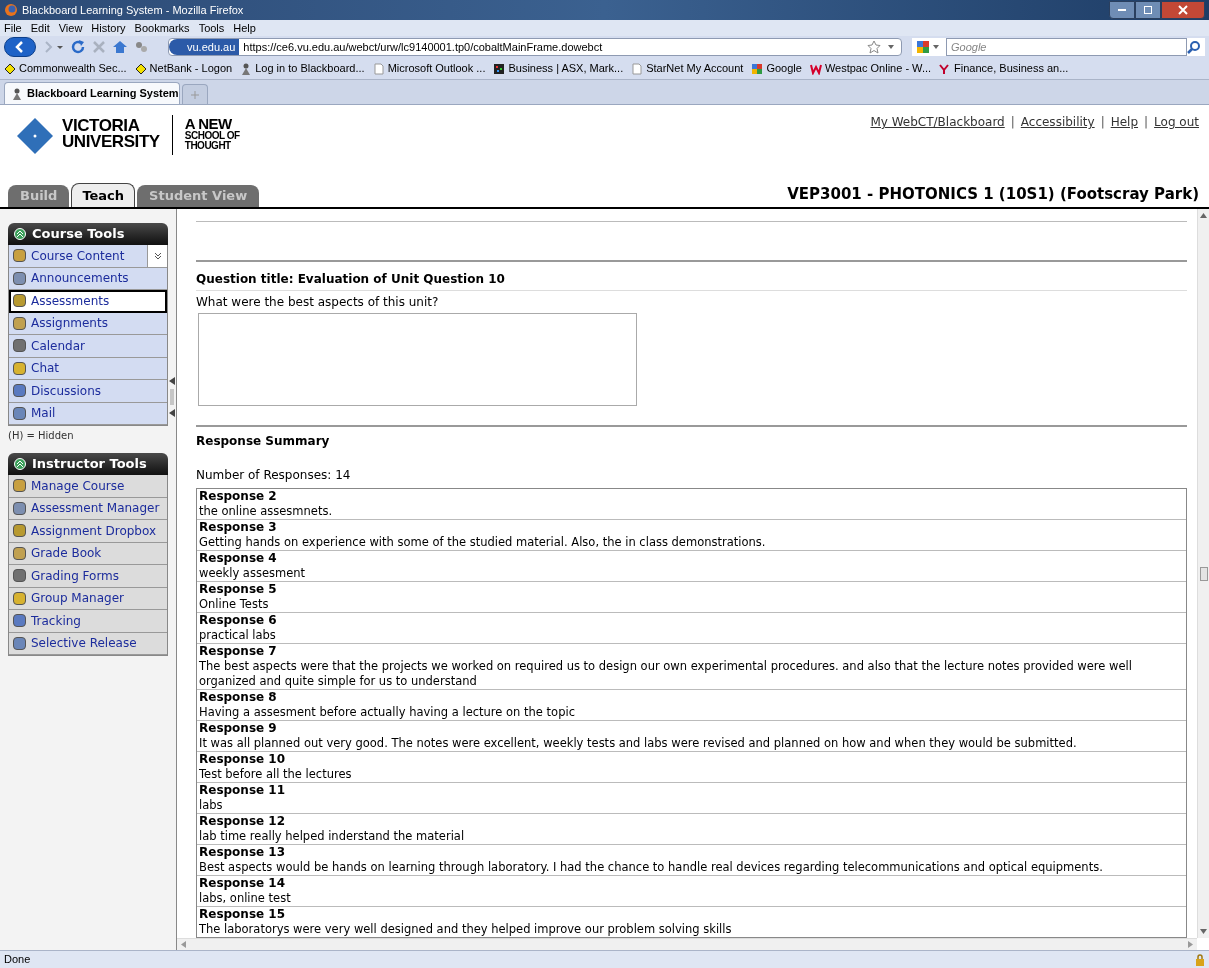 This screenshot has width=1209, height=968. I want to click on menu-item: History, so click(108, 28).